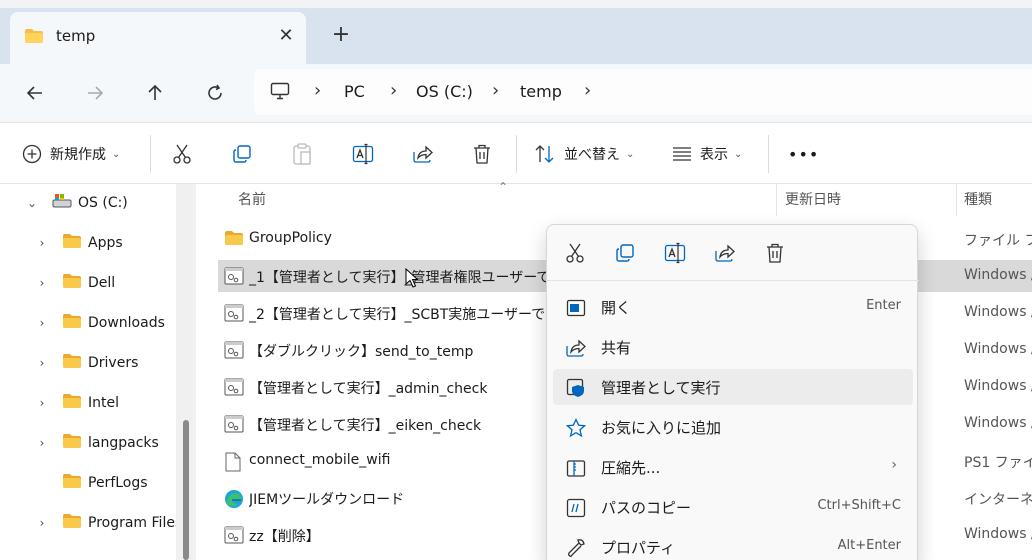  I want to click on more-options-button: •••, so click(803, 154).